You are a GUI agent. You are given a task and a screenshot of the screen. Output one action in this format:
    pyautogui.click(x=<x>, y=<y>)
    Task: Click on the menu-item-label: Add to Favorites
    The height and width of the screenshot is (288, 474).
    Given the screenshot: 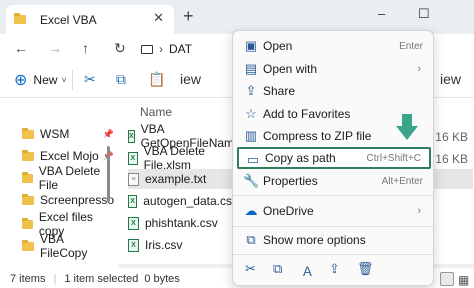 What is the action you would take?
    pyautogui.click(x=307, y=114)
    